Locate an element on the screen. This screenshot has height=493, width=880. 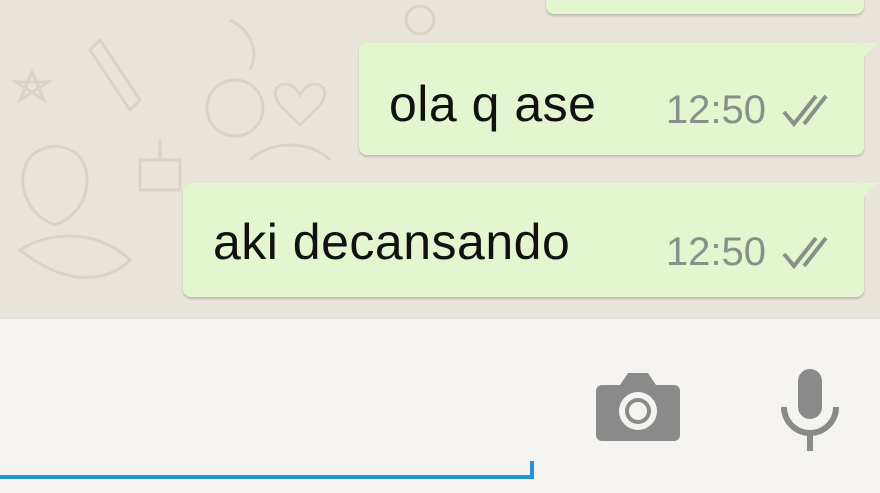
message-bubble: ola q ase 12:50 is located at coordinates (618, 99).